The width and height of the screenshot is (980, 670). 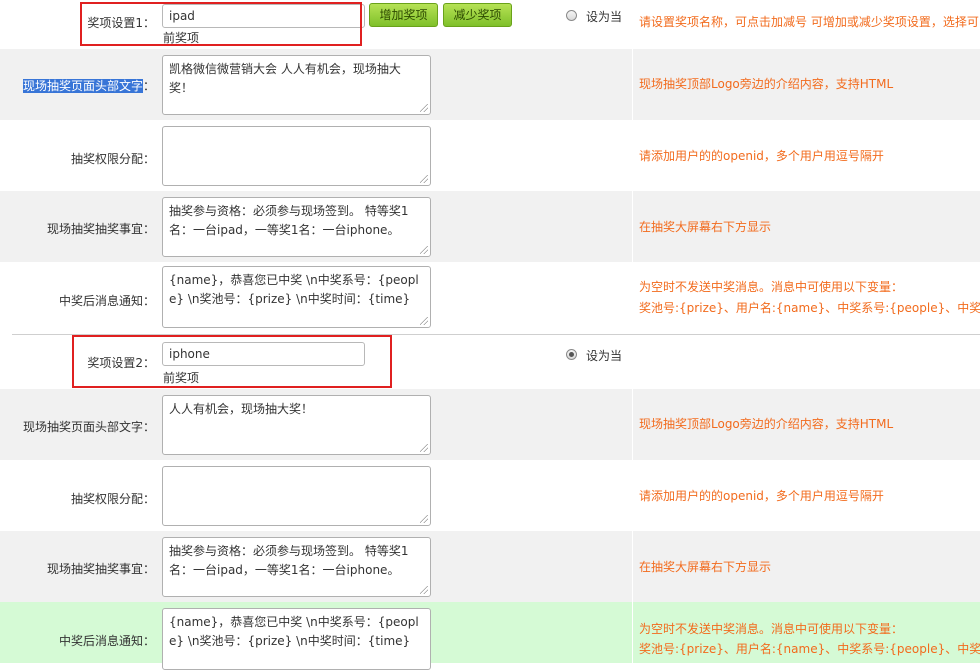 I want to click on prize1-permission-hint: 请添加用户的的openid，多个用户用逗号隔开, so click(x=761, y=156).